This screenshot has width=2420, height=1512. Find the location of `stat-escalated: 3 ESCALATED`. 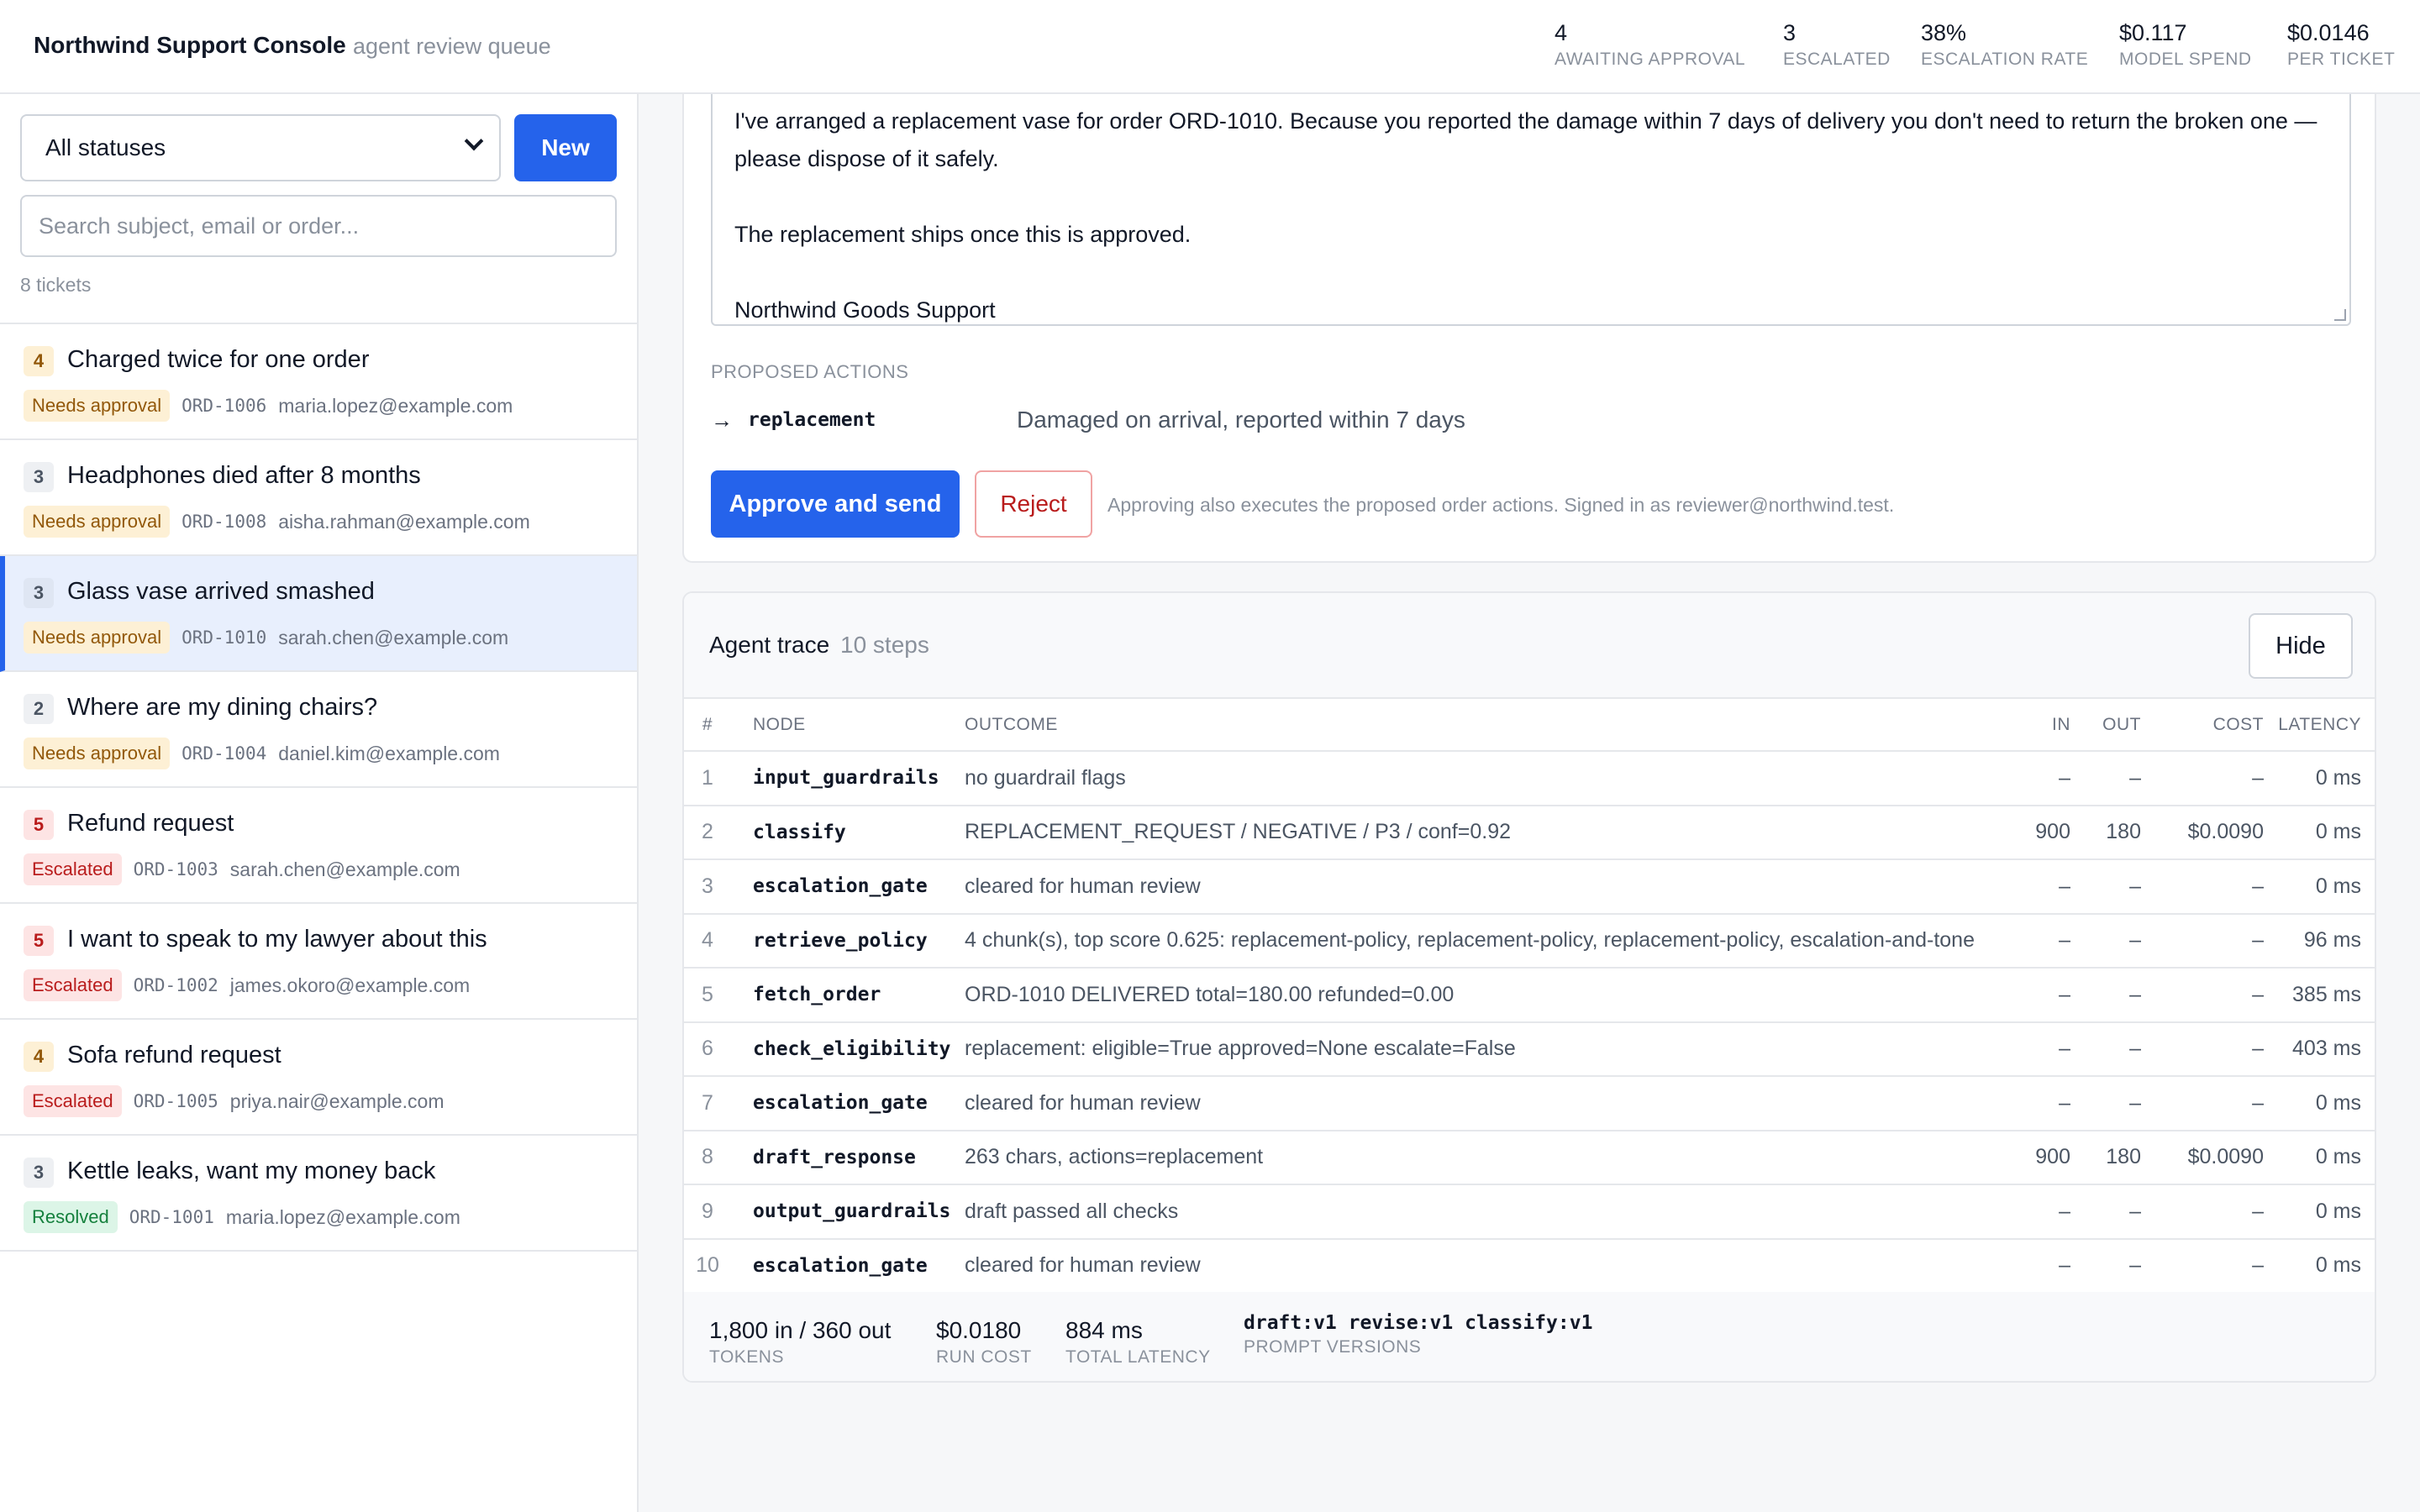

stat-escalated: 3 ESCALATED is located at coordinates (1837, 45).